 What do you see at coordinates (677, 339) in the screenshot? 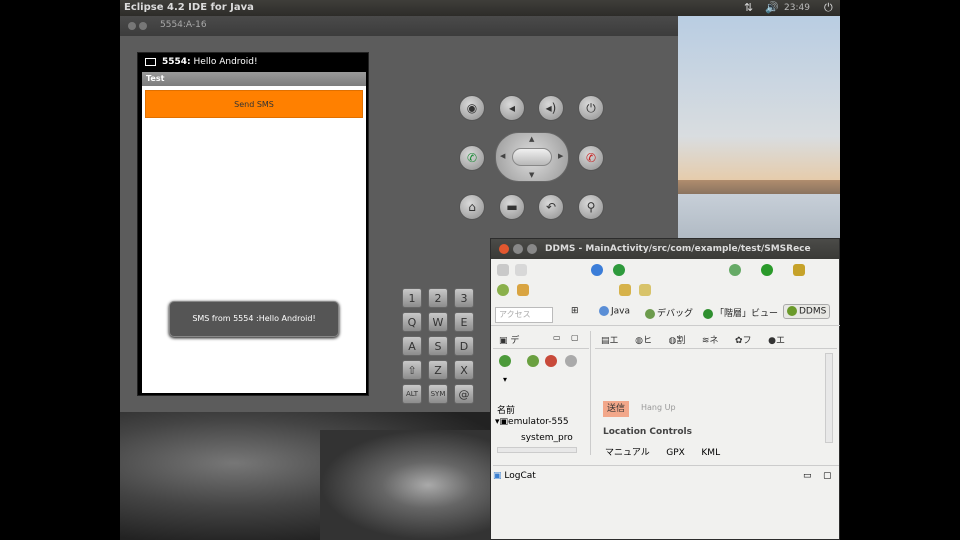
I see `tab-allocation: ◍割` at bounding box center [677, 339].